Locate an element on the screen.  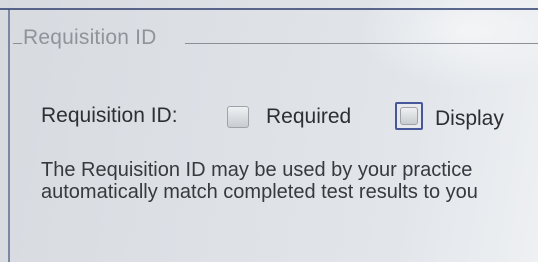
display-checkbox-label: Display is located at coordinates (469, 119).